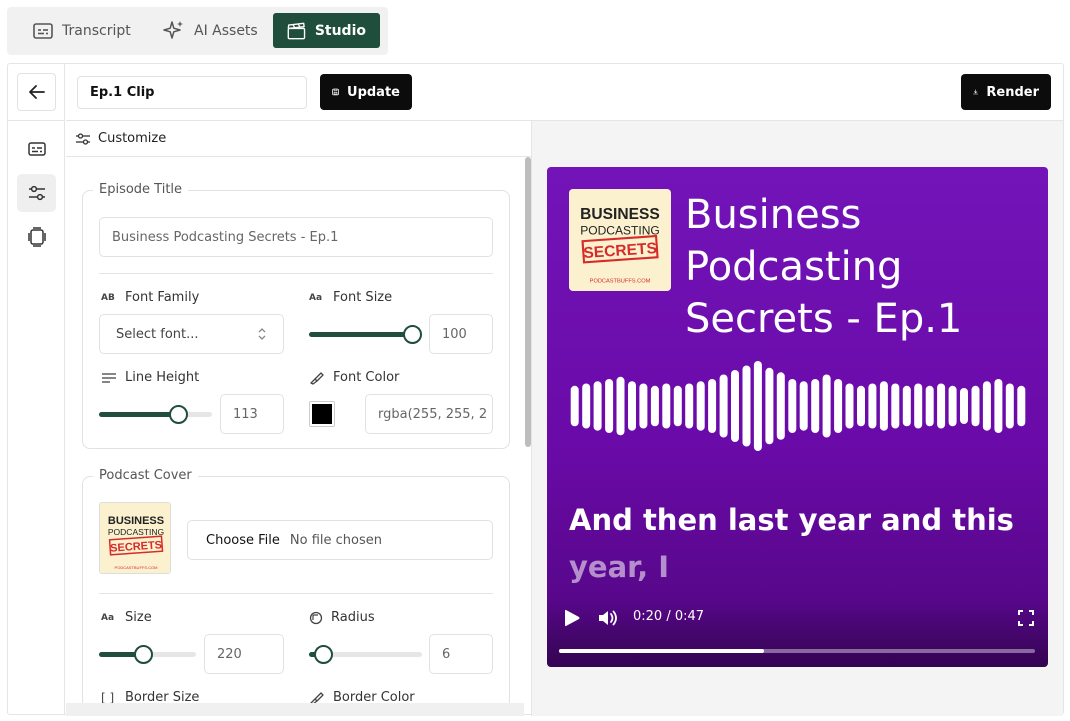 The image size is (1070, 721). Describe the element at coordinates (143, 654) in the screenshot. I see `cover-size-slider-thumb` at that location.